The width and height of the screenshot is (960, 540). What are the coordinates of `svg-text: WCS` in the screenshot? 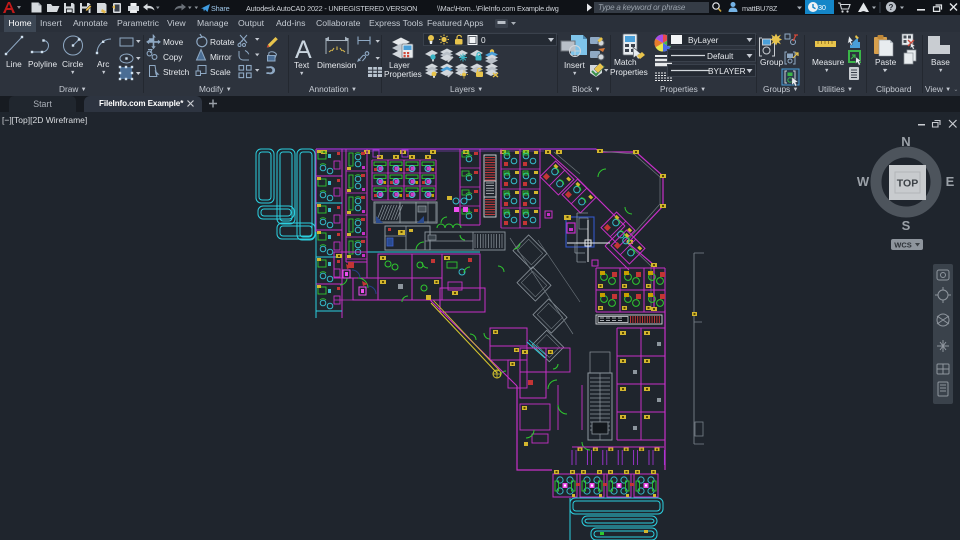 It's located at (903, 245).